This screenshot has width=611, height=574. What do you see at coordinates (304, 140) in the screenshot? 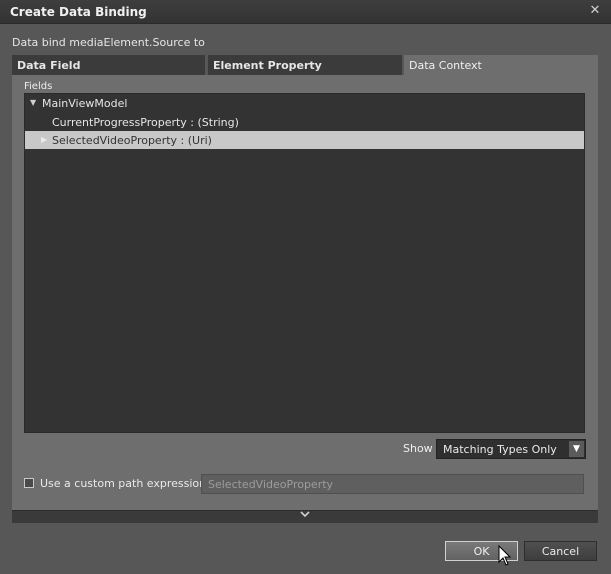
I see `tree-item-selected-video: ▶ SelectedVideoProperty : (Uri)` at bounding box center [304, 140].